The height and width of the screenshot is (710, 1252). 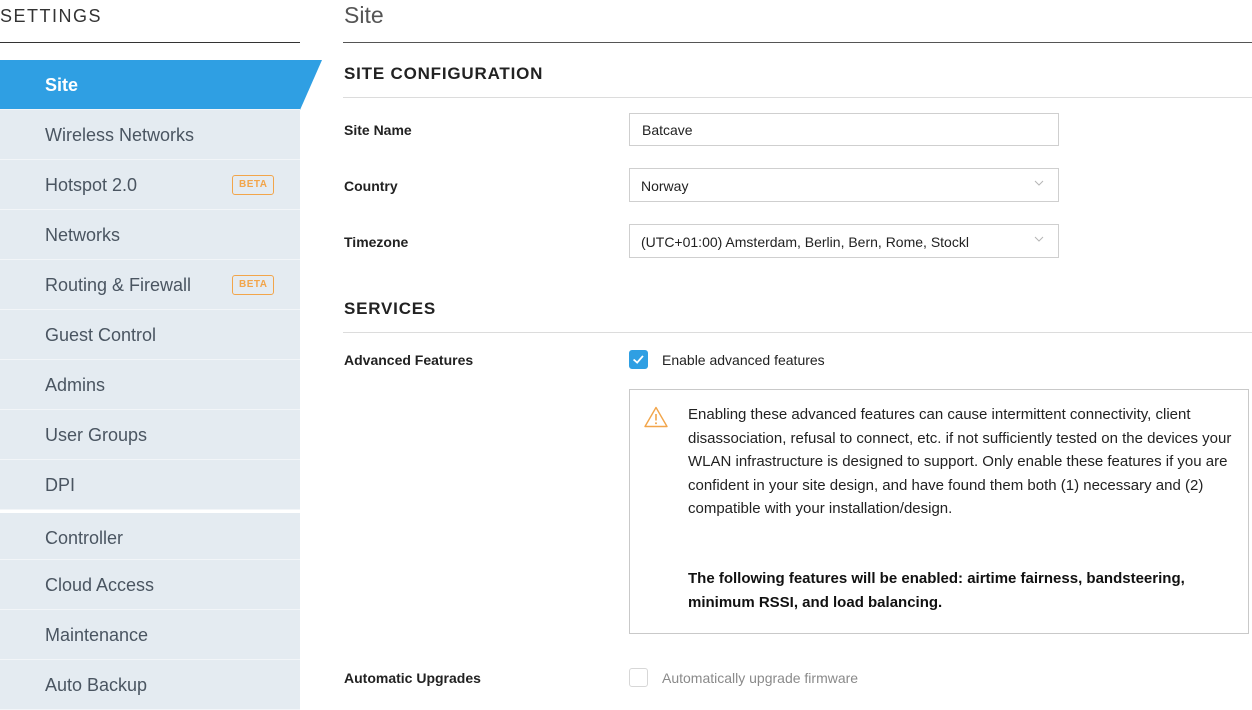 What do you see at coordinates (376, 242) in the screenshot?
I see `timezone-label: Timezone` at bounding box center [376, 242].